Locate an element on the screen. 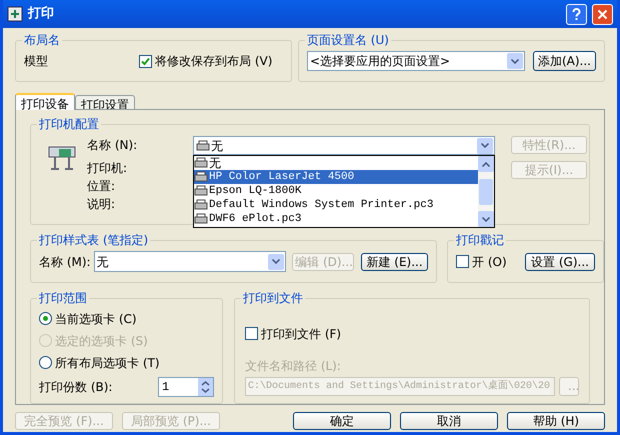 The width and height of the screenshot is (620, 435). group-title: 布局名 is located at coordinates (42, 40).